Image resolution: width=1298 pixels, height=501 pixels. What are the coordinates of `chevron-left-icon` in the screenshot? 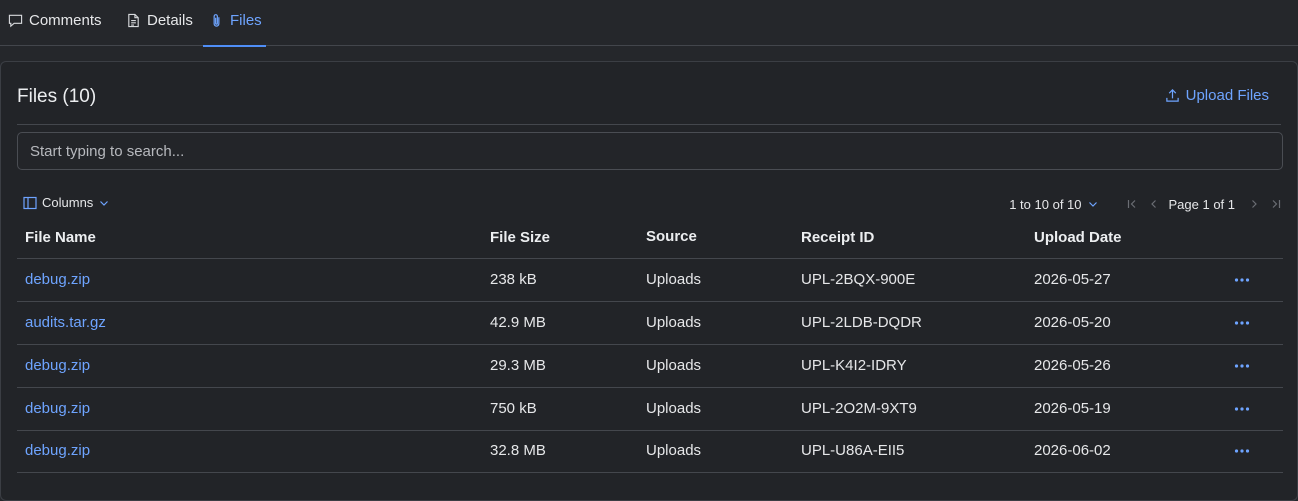 It's located at (1153, 204).